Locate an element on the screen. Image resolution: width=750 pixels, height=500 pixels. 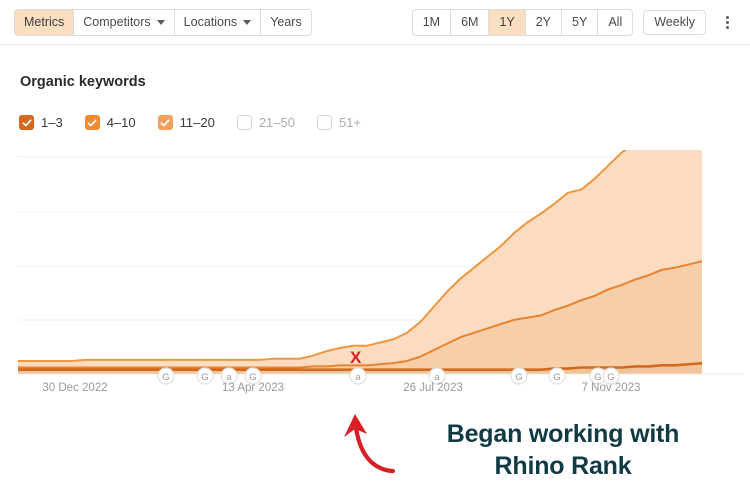
legend-item-5: 51+ is located at coordinates (339, 122).